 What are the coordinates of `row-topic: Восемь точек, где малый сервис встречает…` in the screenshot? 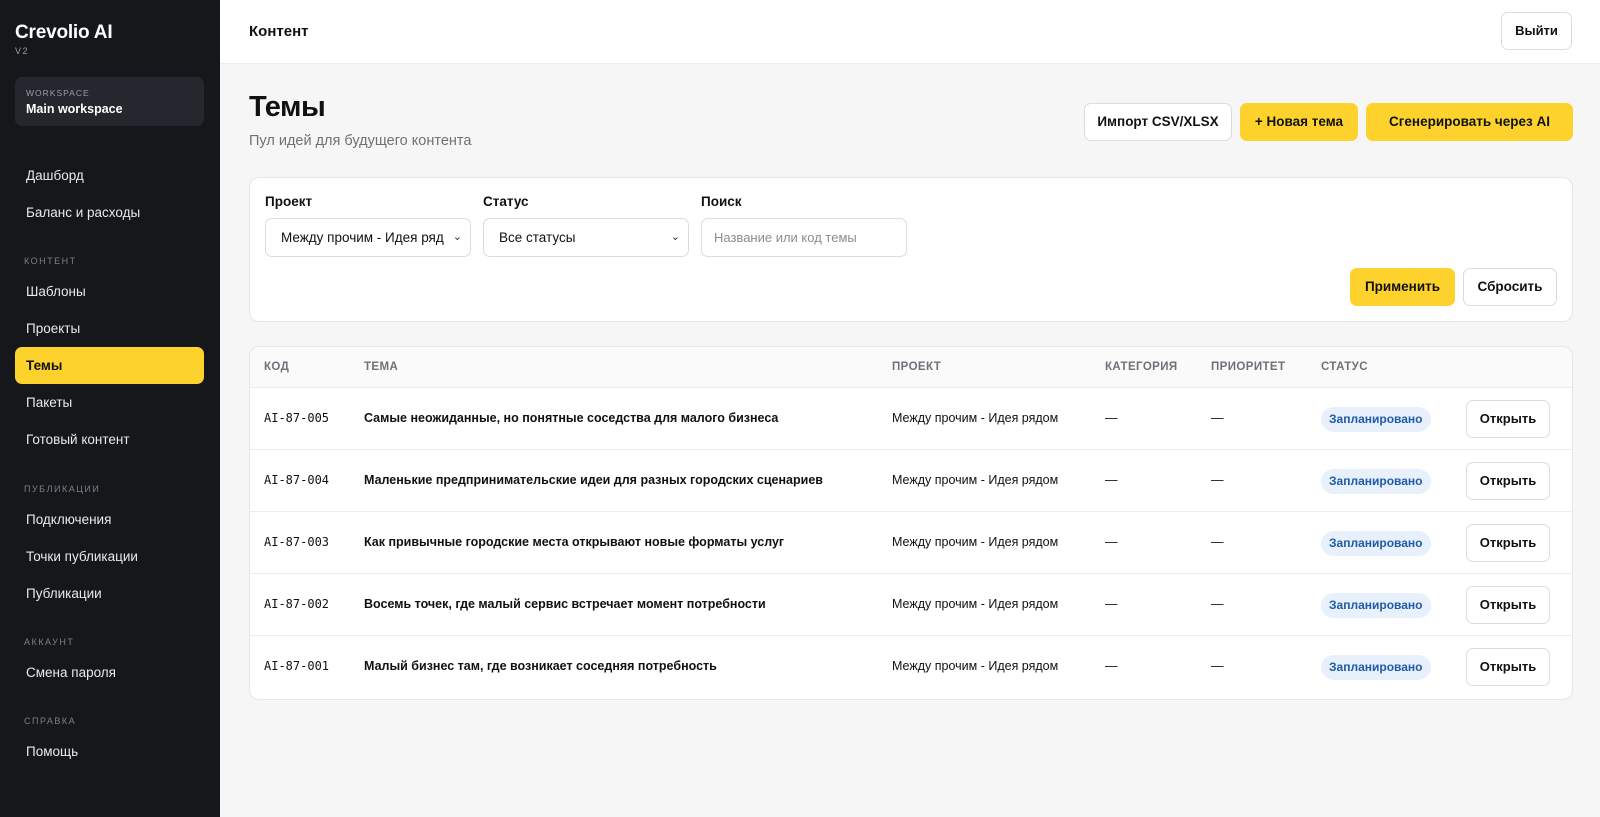 It's located at (565, 604).